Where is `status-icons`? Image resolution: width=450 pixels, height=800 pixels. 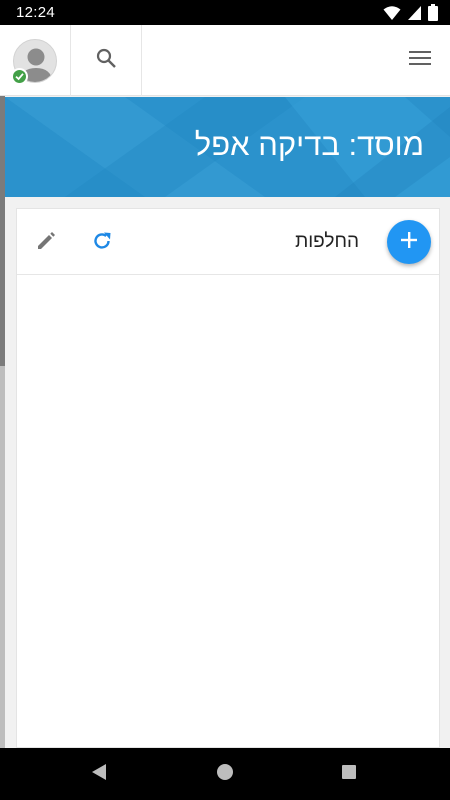 status-icons is located at coordinates (410, 15).